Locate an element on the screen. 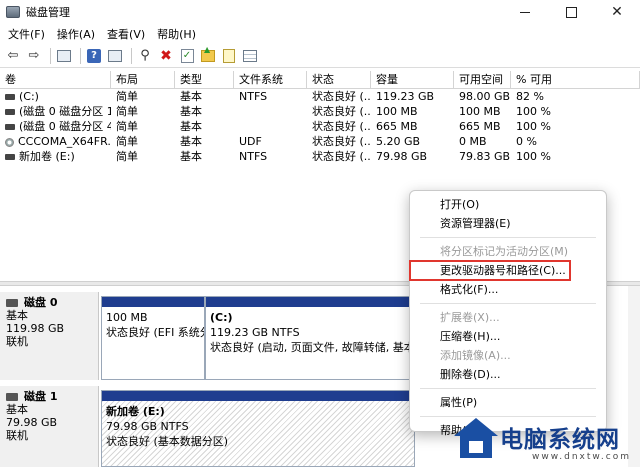 The image size is (640, 467). col-percent-free: % 可用 is located at coordinates (575, 80).